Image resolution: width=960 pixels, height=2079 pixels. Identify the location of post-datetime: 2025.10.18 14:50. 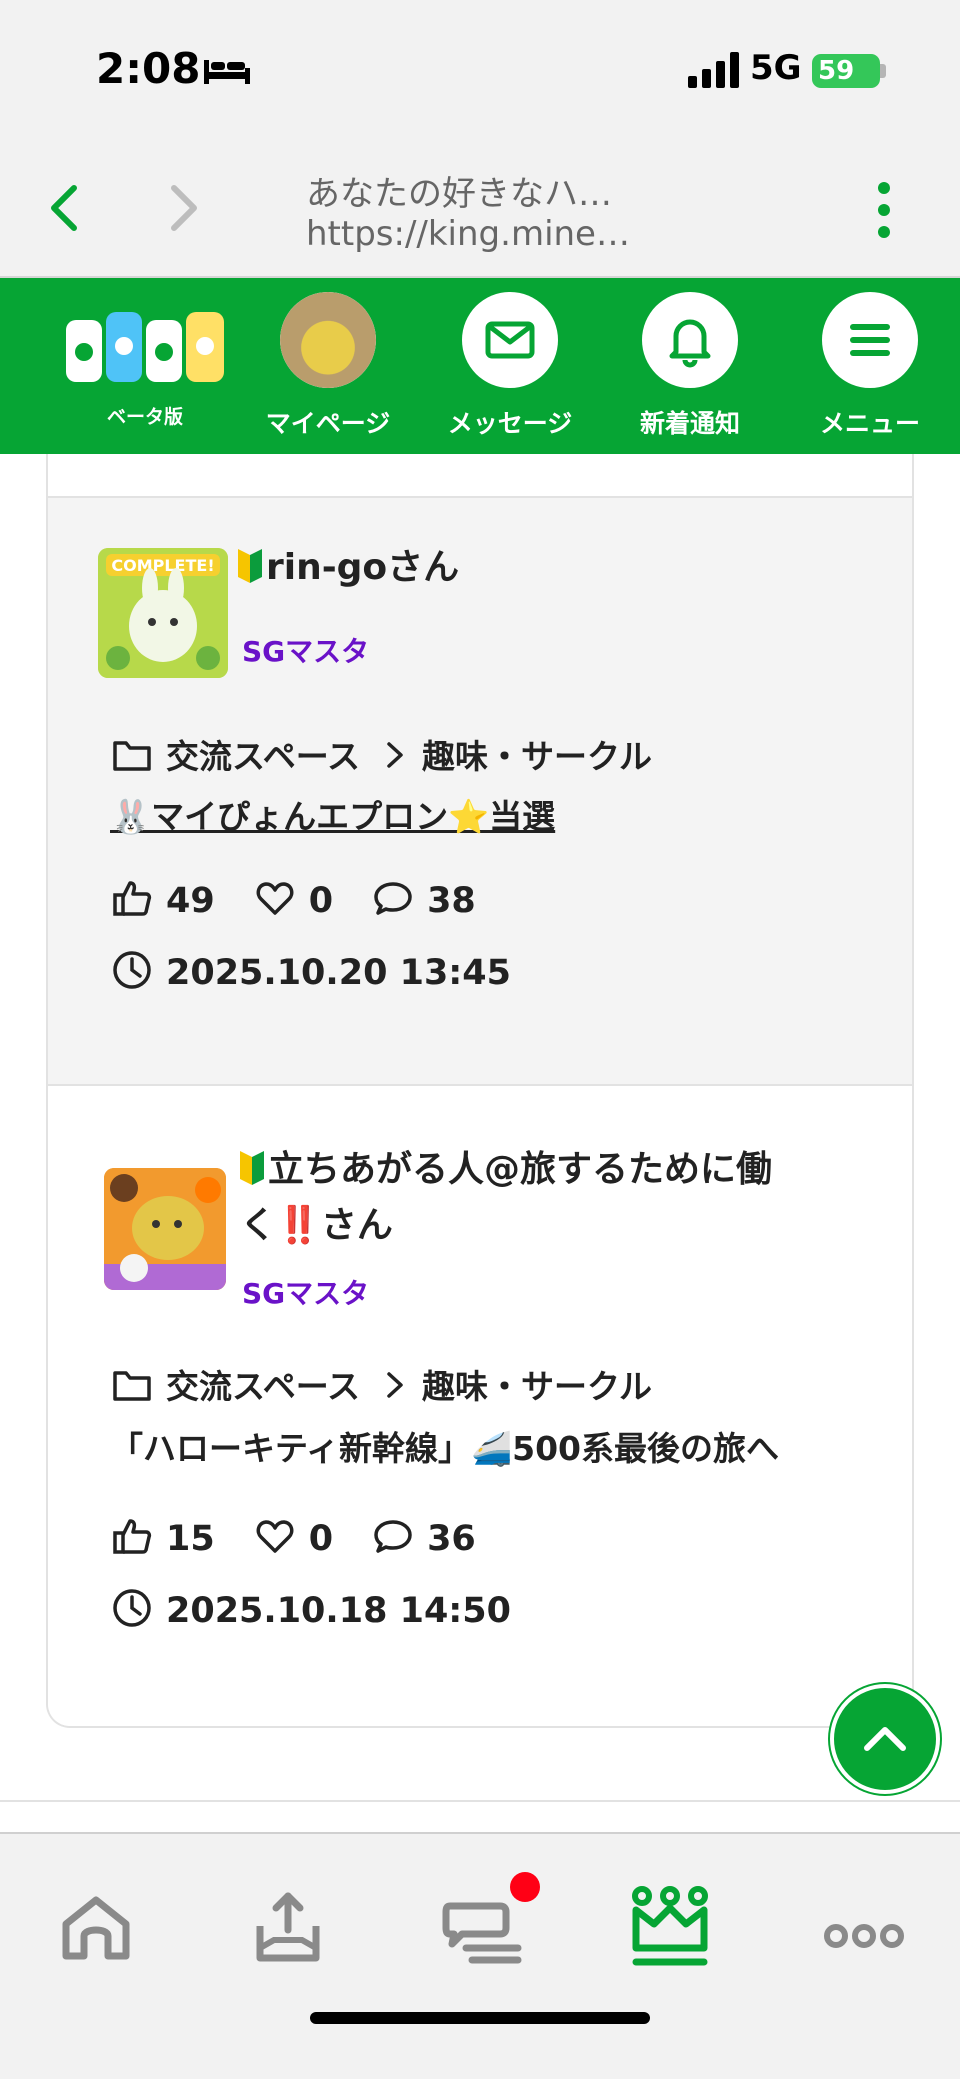
(311, 1609).